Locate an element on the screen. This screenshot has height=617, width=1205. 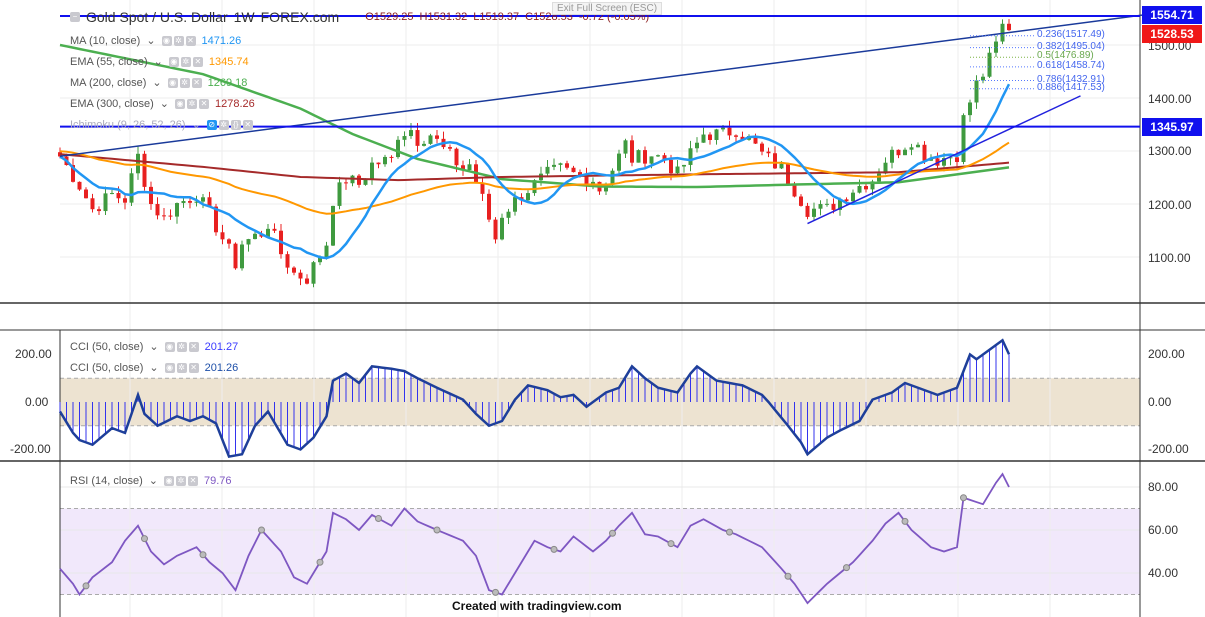
exit-fullscreen-button: Exit Full Screen (ESC) is located at coordinates (607, 8).